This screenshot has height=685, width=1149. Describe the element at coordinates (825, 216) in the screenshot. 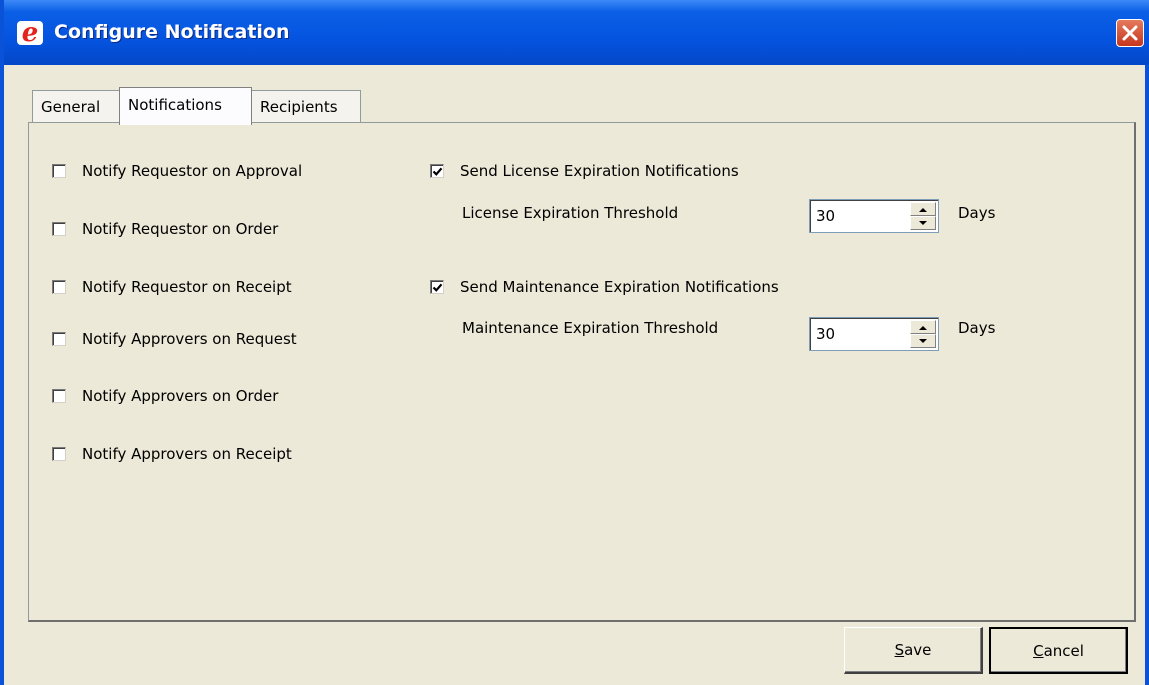

I see `license-threshold-value: 30` at that location.